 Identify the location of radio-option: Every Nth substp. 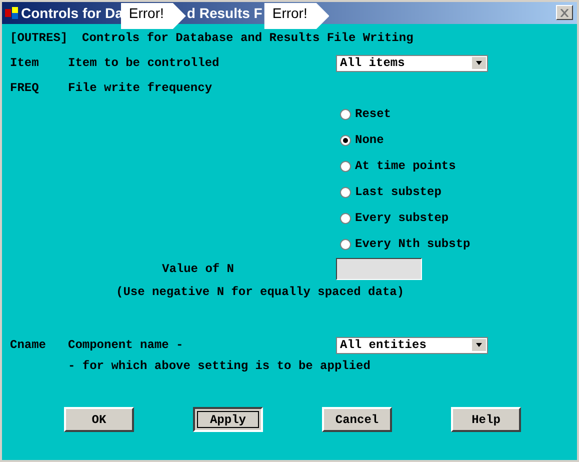
(455, 244).